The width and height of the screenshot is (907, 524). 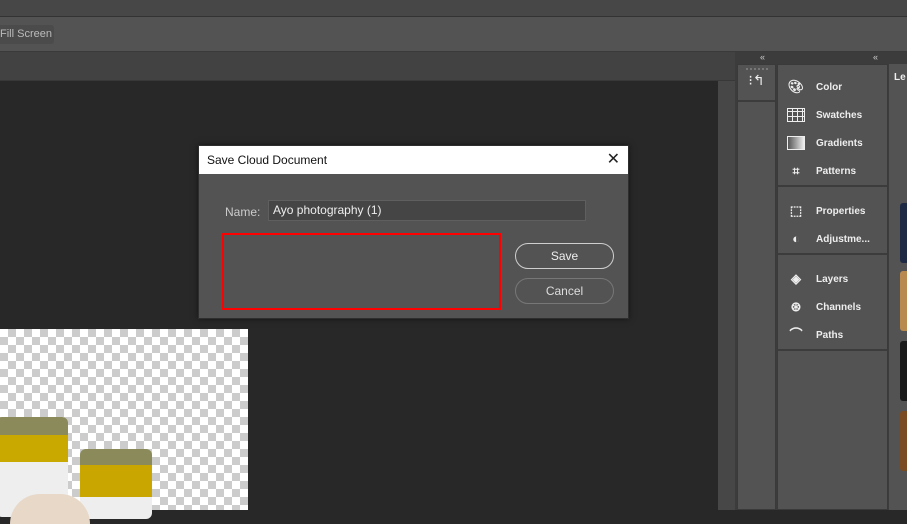 What do you see at coordinates (427, 210) in the screenshot?
I see `name-input: Ayo photography (1)` at bounding box center [427, 210].